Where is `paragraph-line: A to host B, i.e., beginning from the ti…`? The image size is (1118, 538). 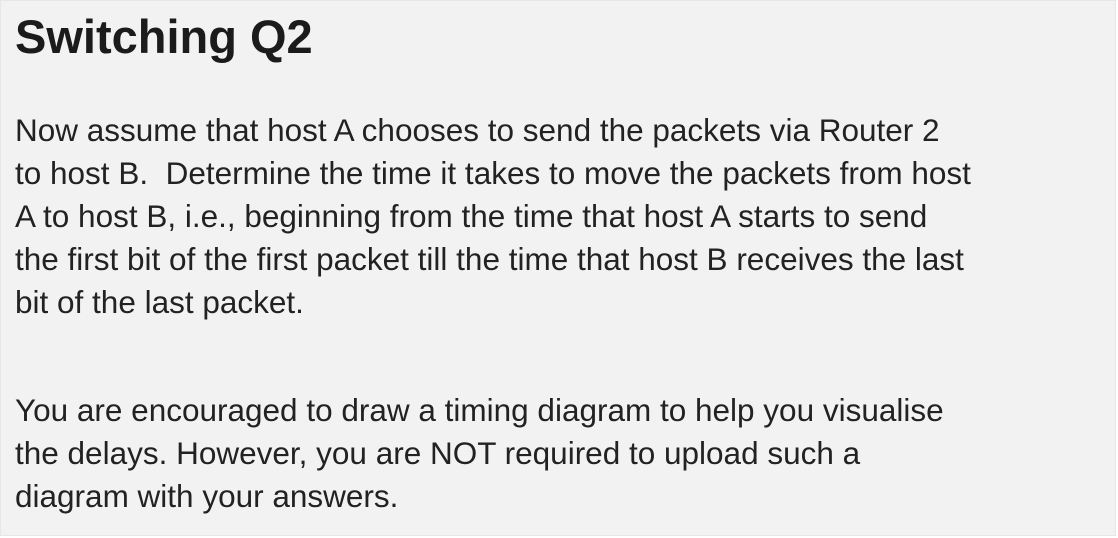
paragraph-line: A to host B, i.e., beginning from the ti… is located at coordinates (471, 216).